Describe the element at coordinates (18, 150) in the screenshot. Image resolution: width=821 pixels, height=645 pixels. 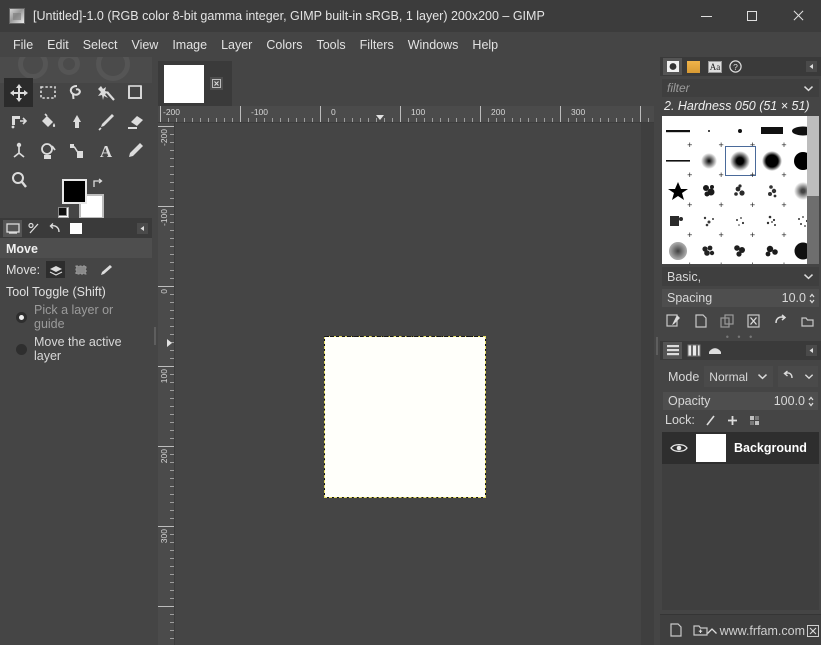
I see `smudge-tool` at that location.